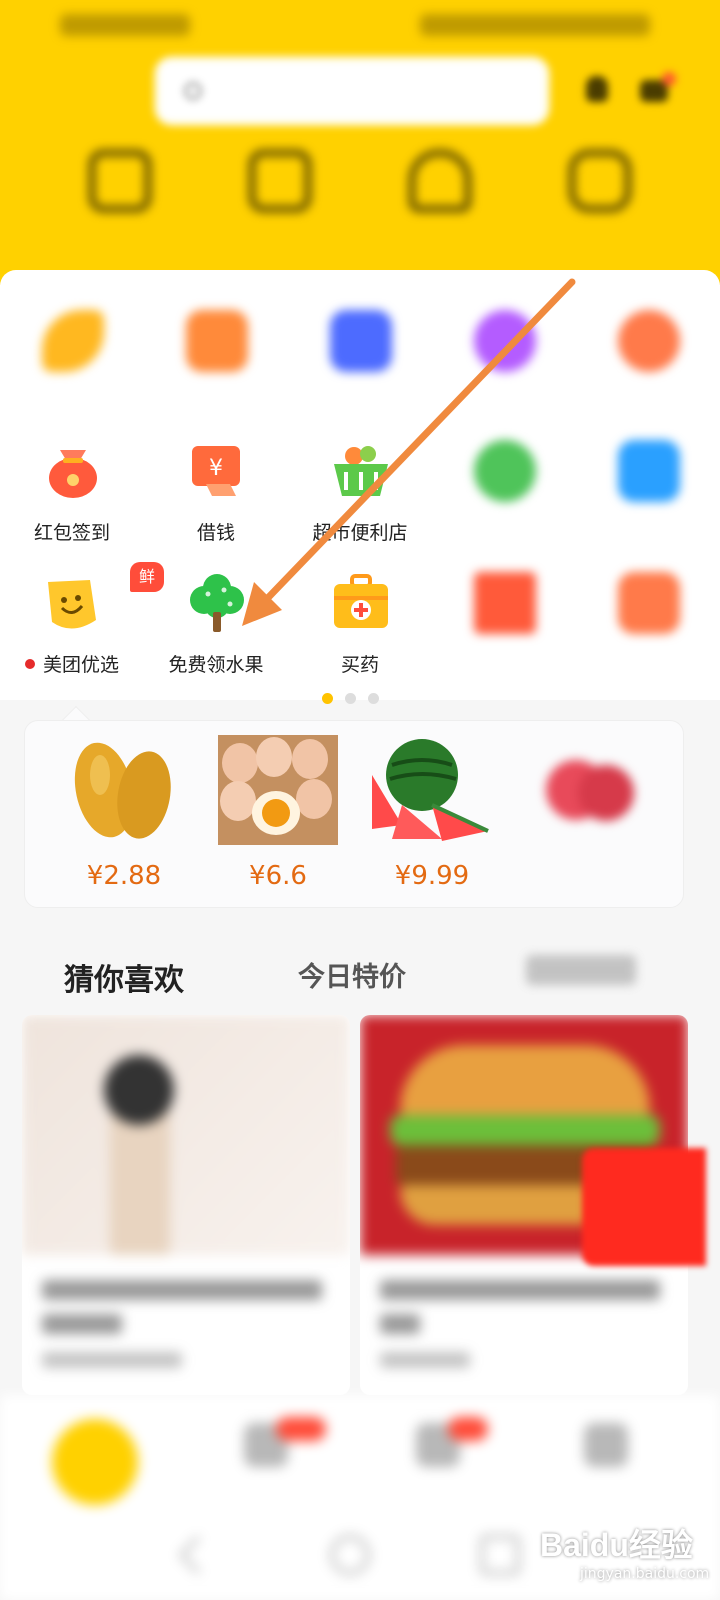  I want to click on search-input, so click(352, 91).